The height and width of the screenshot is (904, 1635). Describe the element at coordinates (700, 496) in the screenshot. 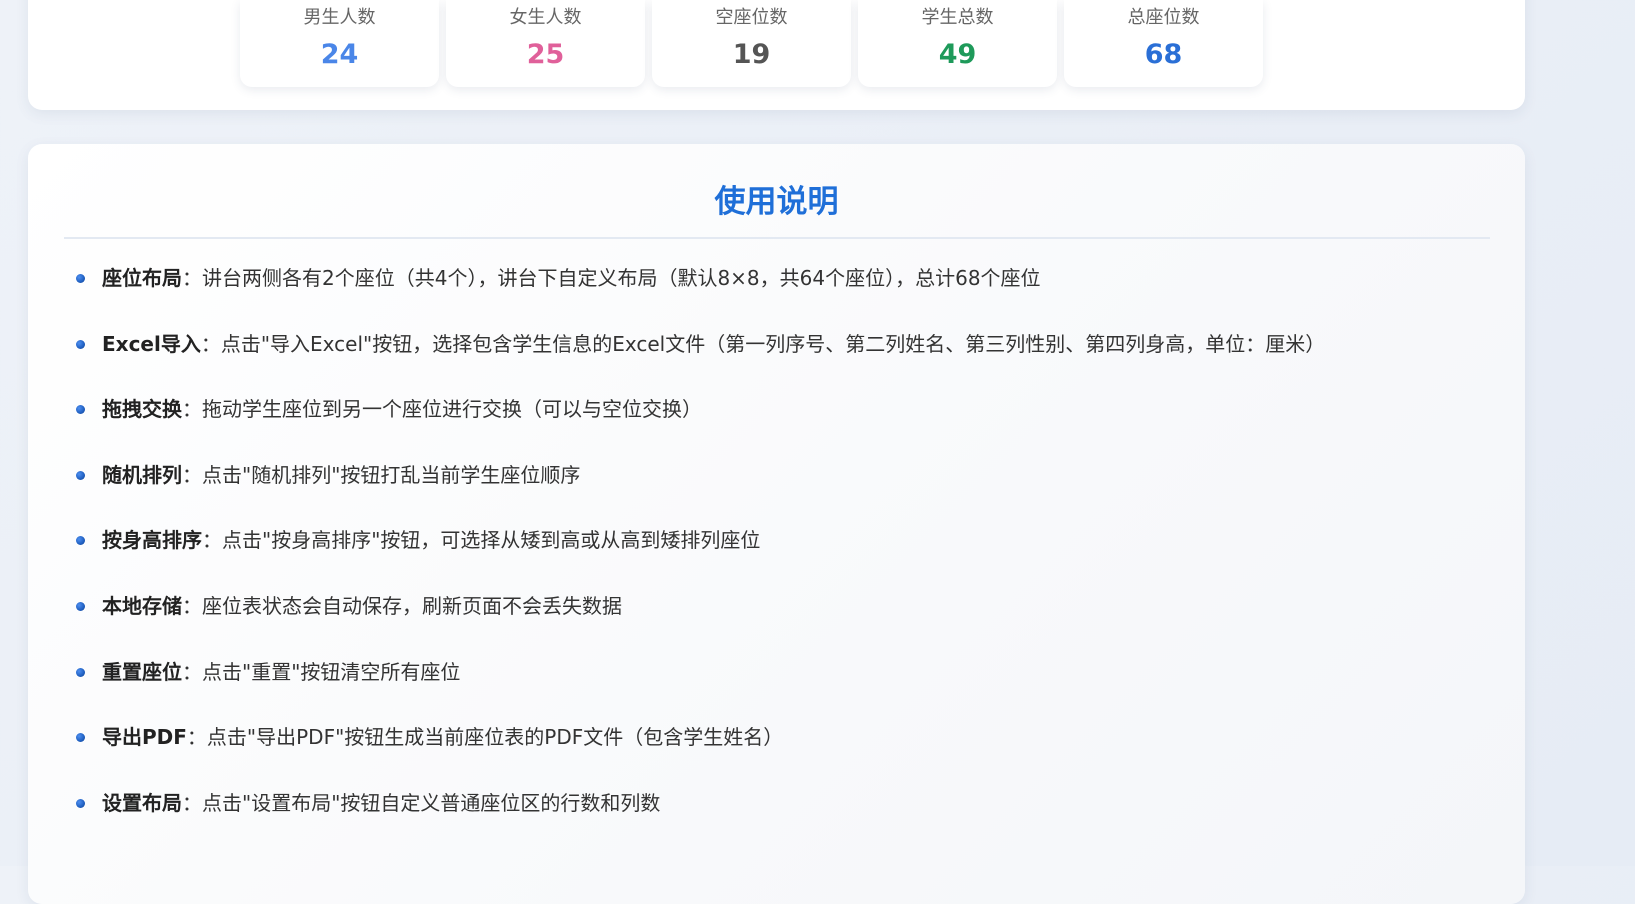

I see `list-item: 随机排列：点击"随机排列"按钮打乱当前学生座位顺序` at that location.